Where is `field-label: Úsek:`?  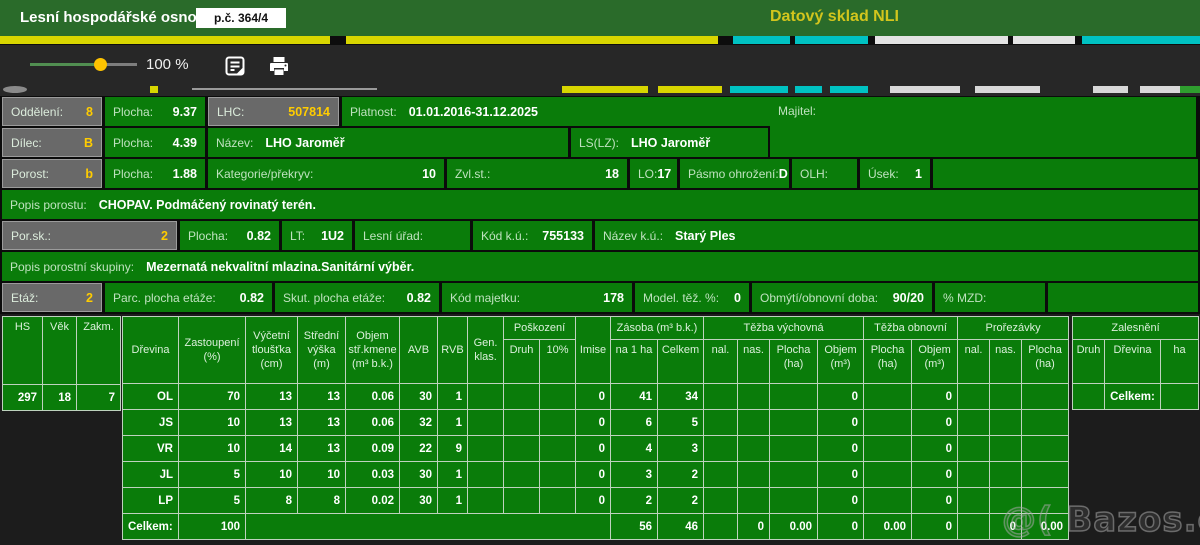
field-label: Úsek: is located at coordinates (883, 173).